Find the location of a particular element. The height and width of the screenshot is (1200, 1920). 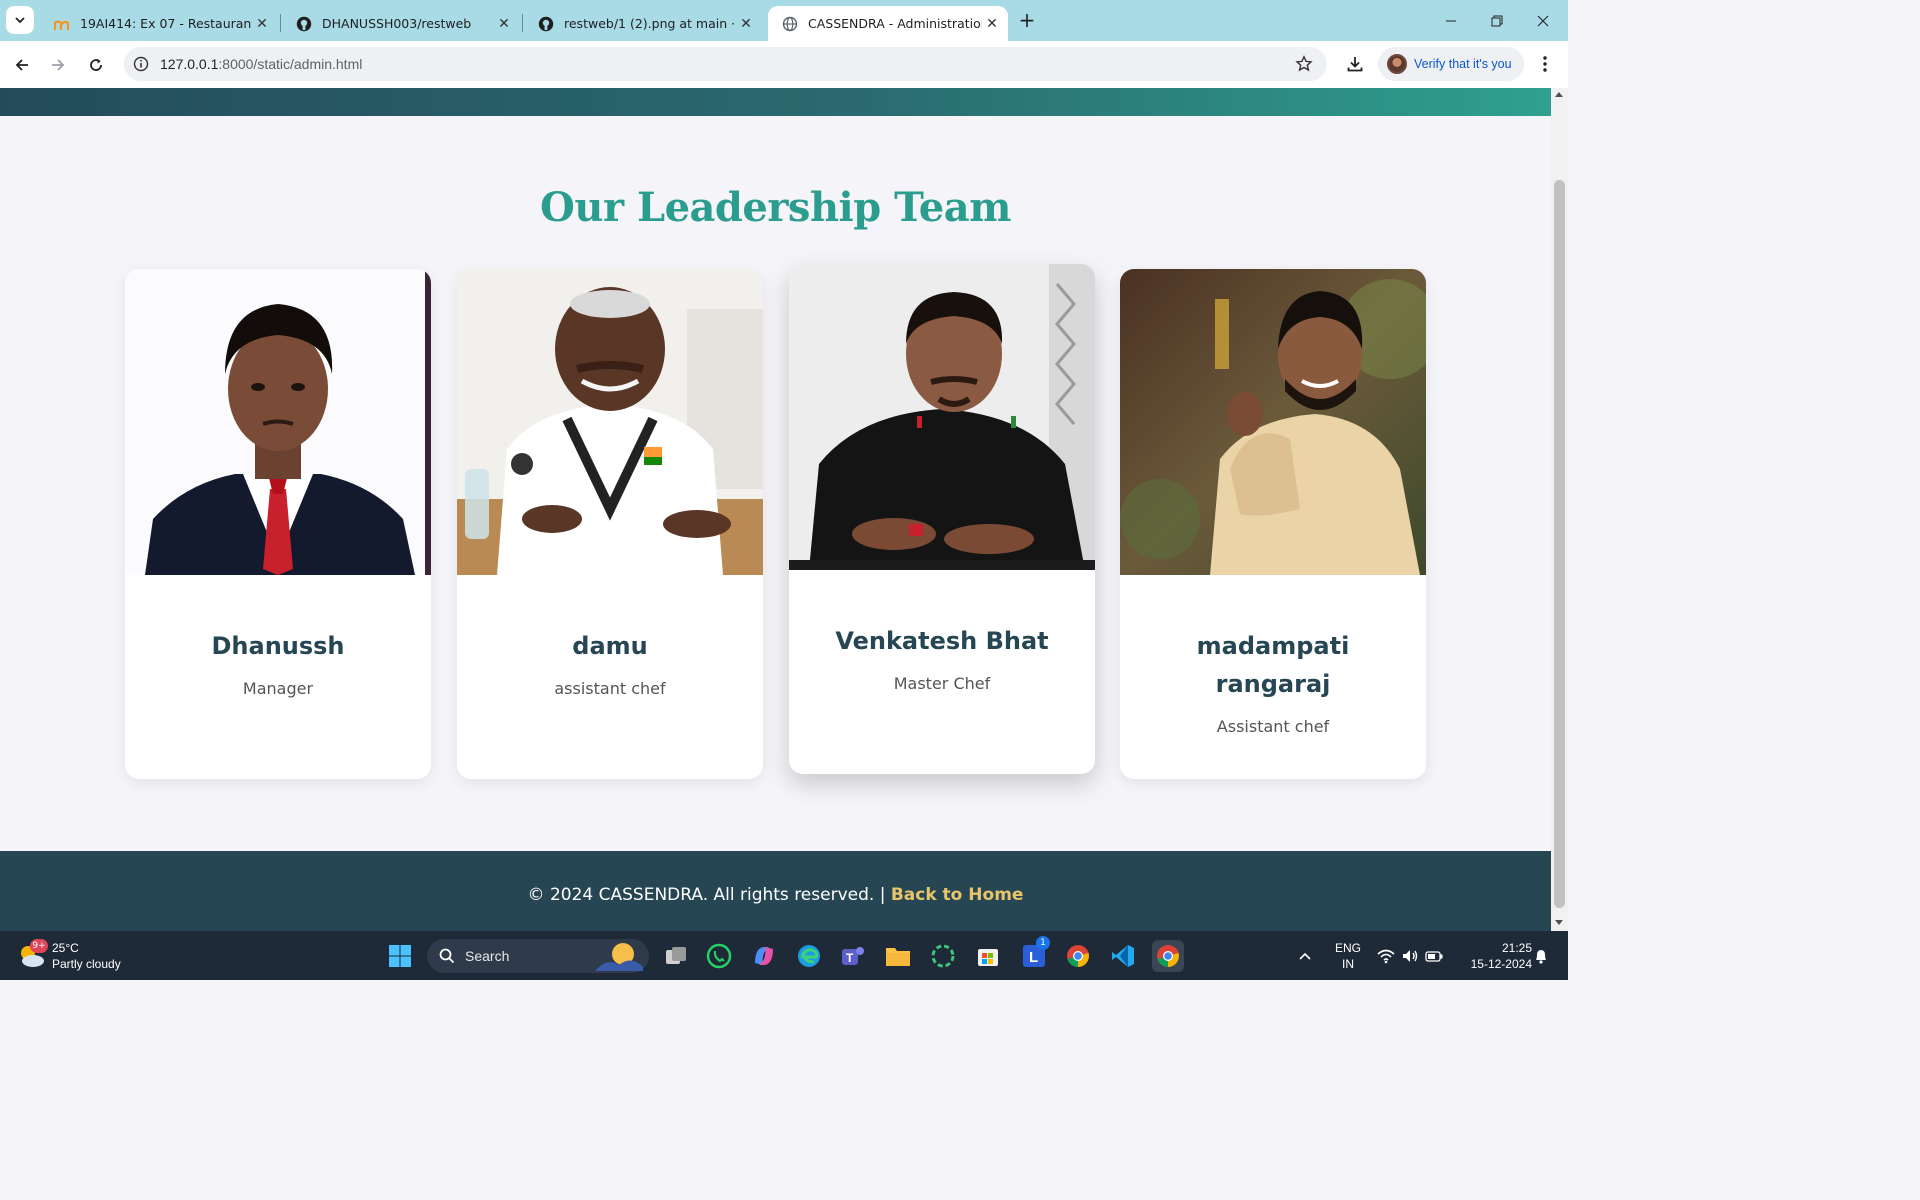

url-host: 127.0.0.1 is located at coordinates (189, 64).